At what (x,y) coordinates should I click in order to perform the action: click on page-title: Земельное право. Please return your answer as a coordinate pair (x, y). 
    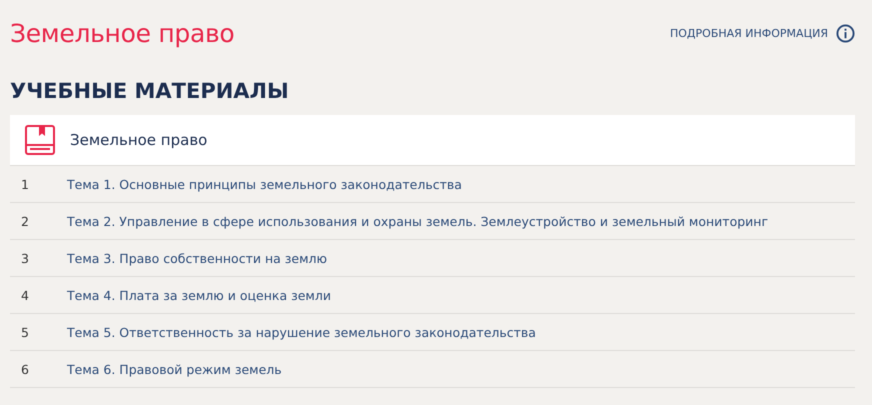
    Looking at the image, I should click on (122, 33).